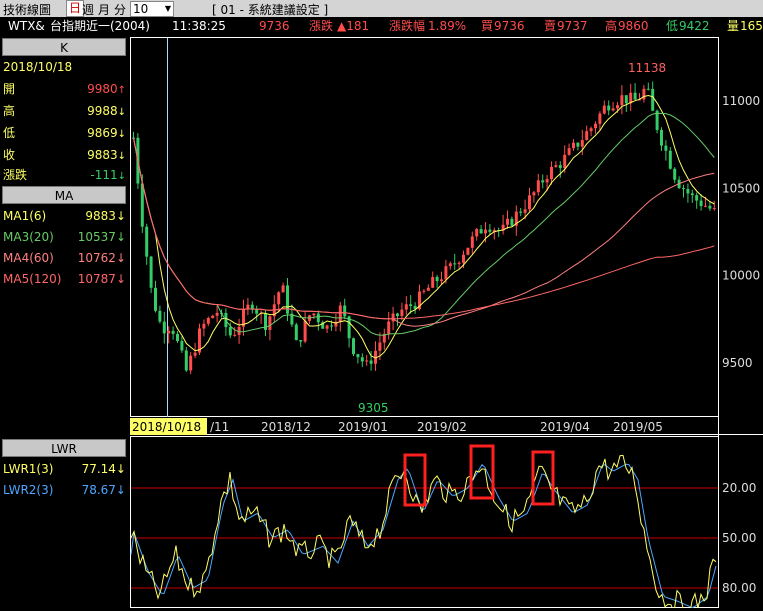 This screenshot has height=611, width=763. What do you see at coordinates (28, 237) in the screenshot?
I see `ma-item-label: MA3(20)` at bounding box center [28, 237].